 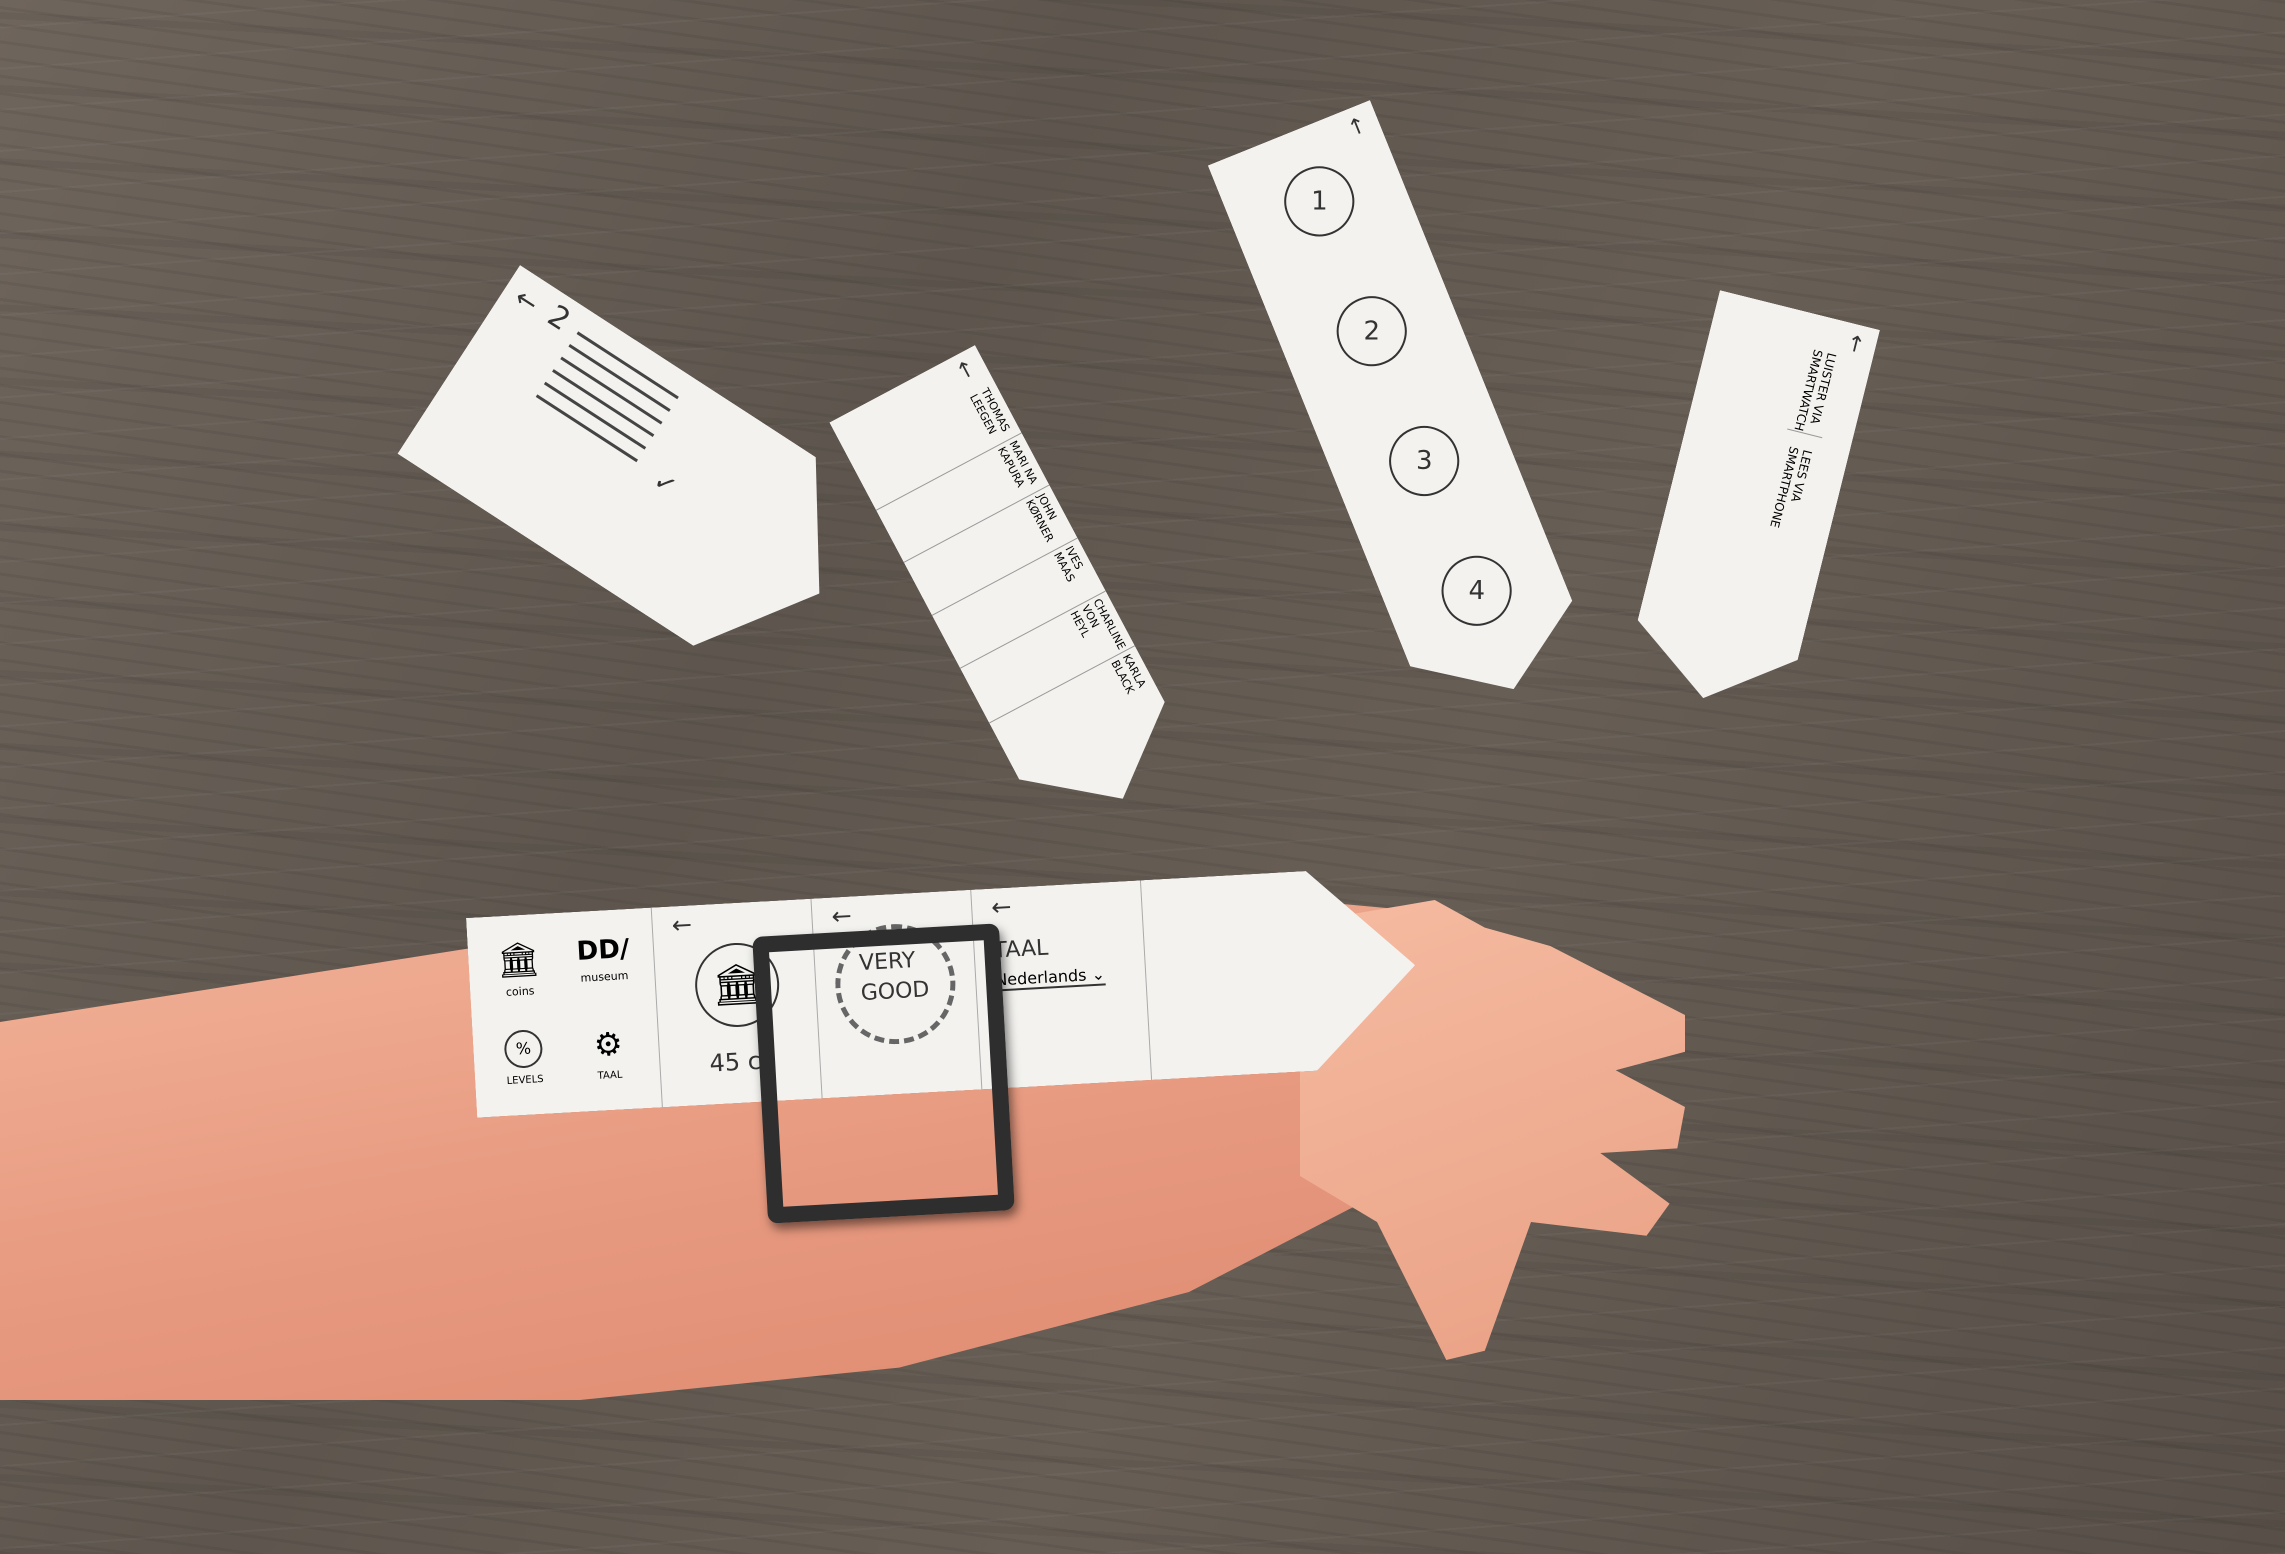 I want to click on step-circle: 3, so click(x=1424, y=460).